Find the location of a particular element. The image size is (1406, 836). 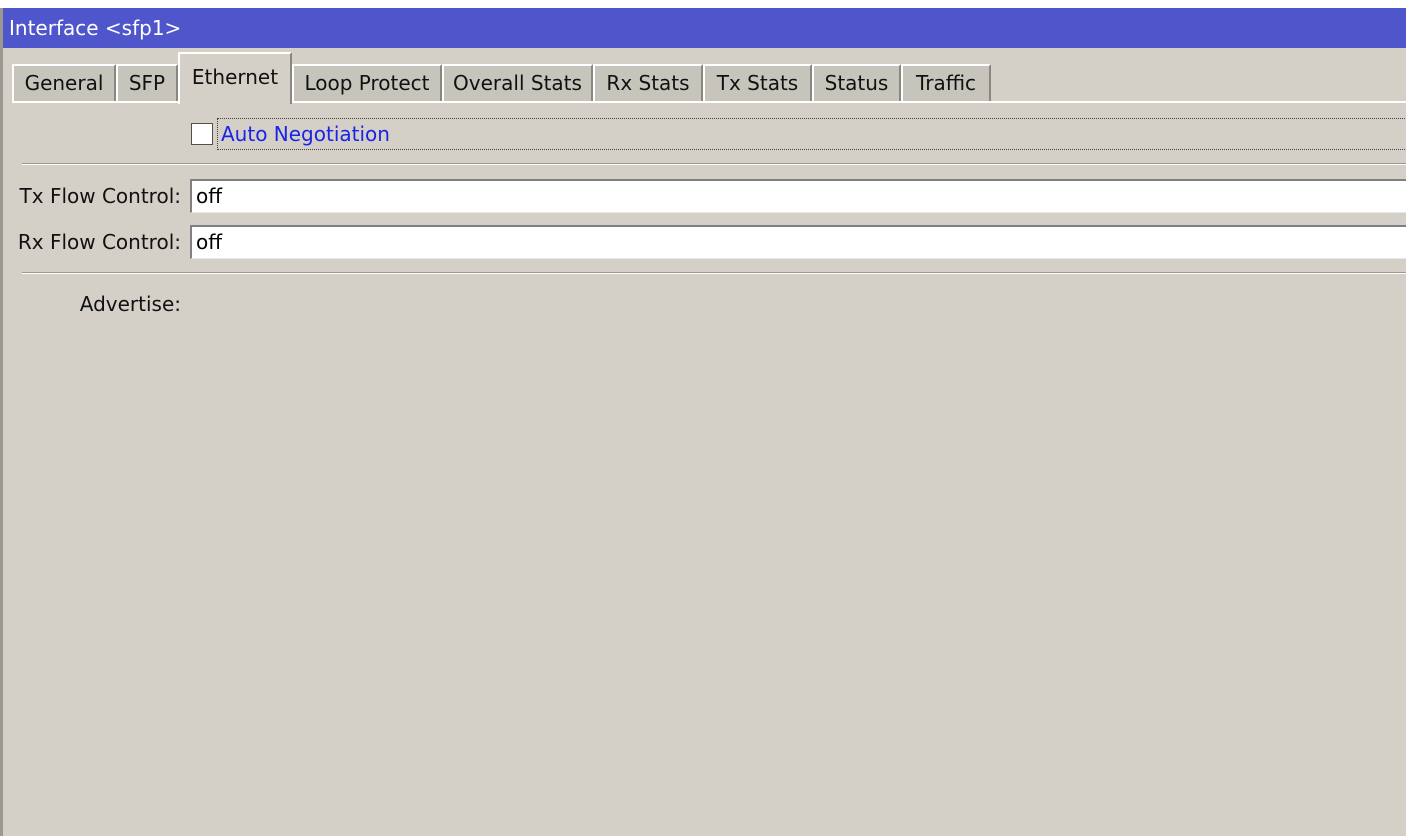

tab-rx-stats: Rx Stats is located at coordinates (648, 82).